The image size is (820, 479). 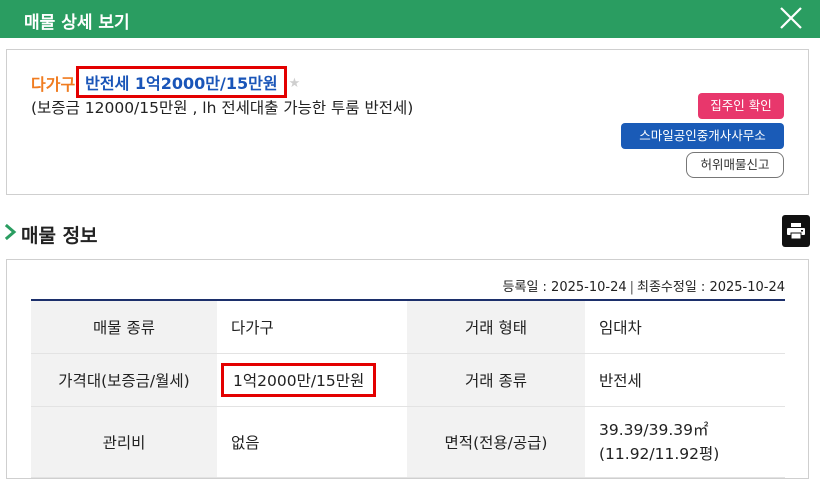 I want to click on chevron-right-icon, so click(x=10, y=232).